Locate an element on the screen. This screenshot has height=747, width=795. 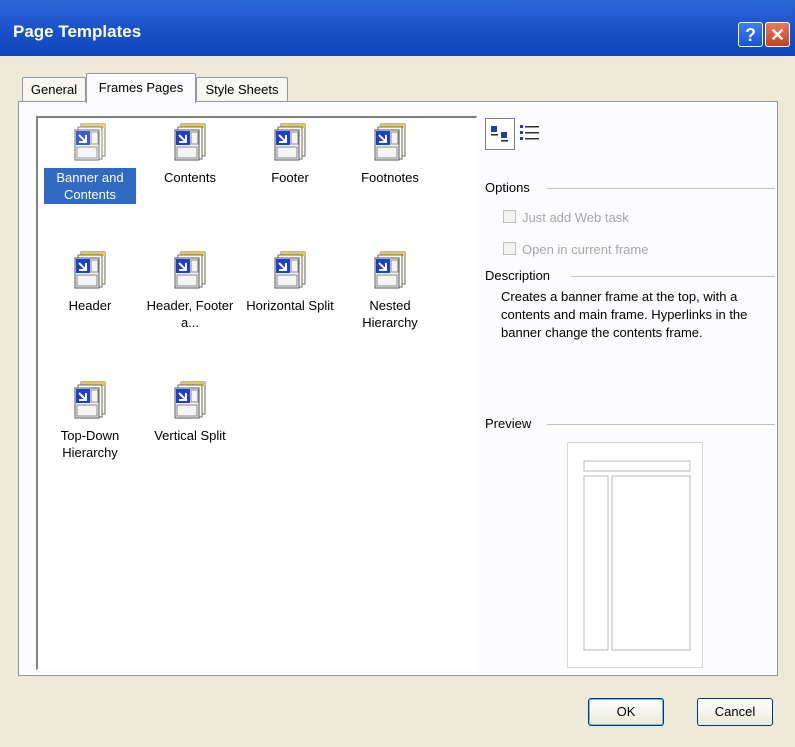
tab-frames-pages: Frames Pages is located at coordinates (141, 88).